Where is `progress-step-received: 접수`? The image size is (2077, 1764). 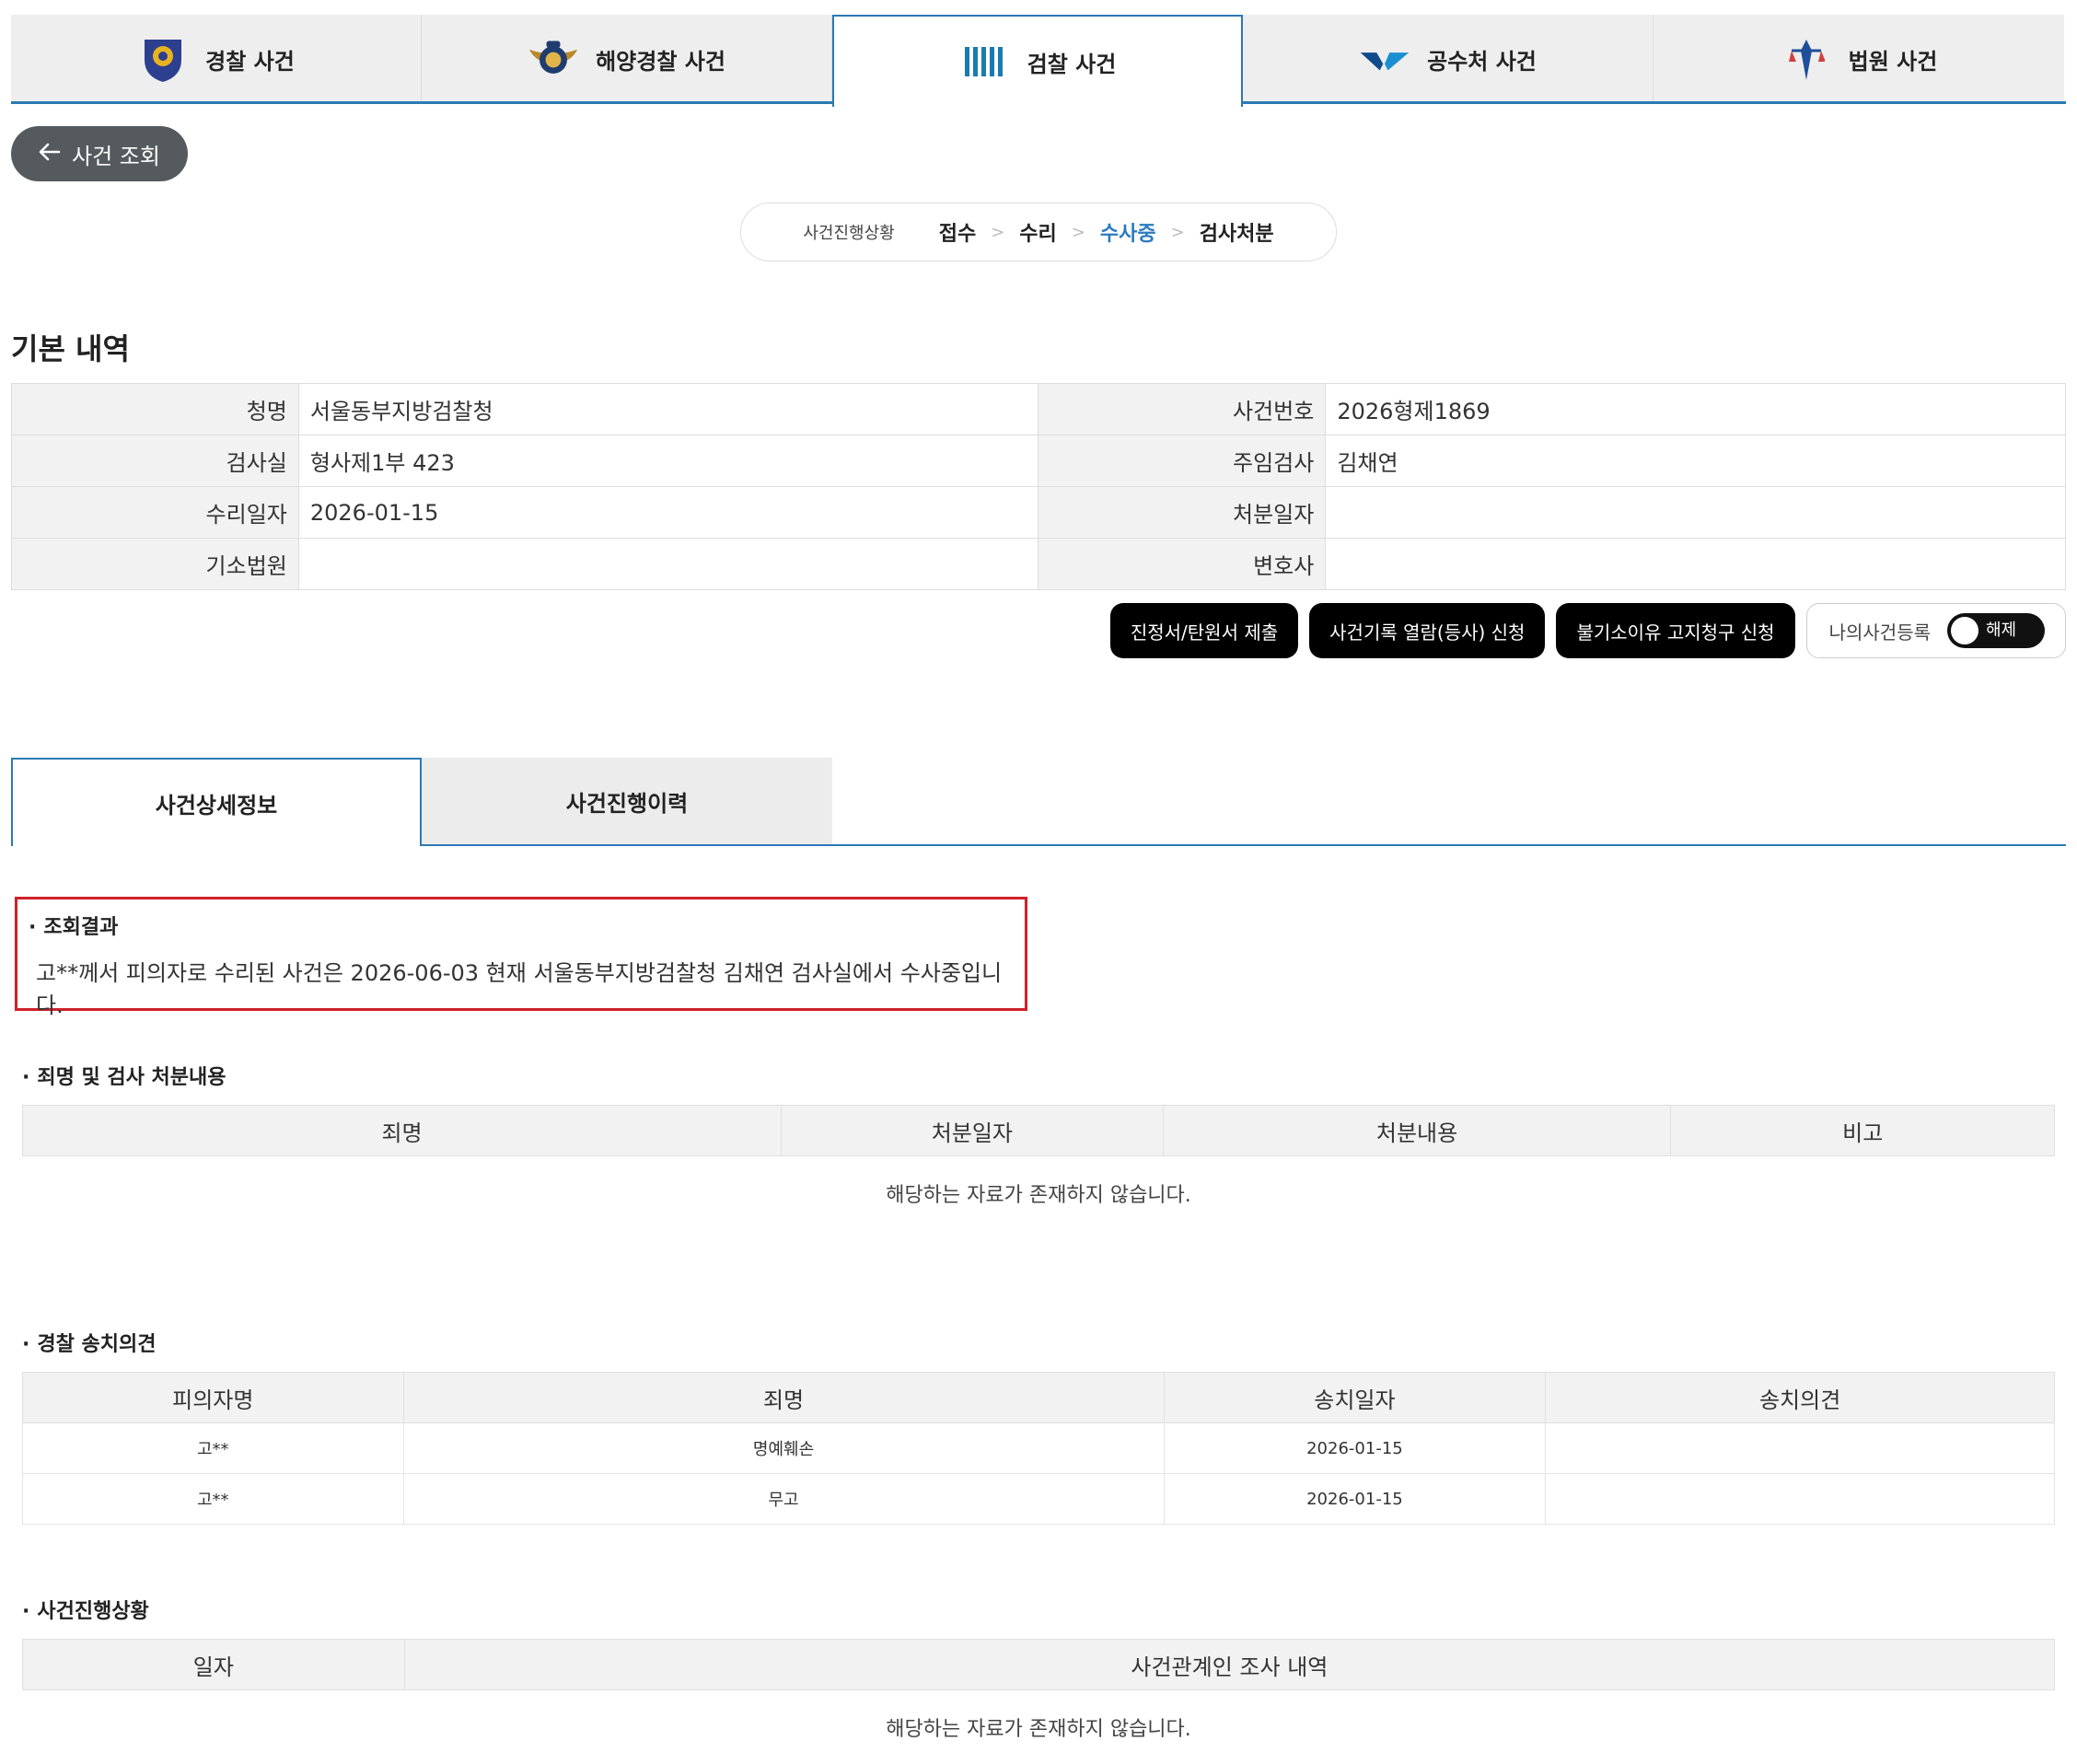
progress-step-received: 접수 is located at coordinates (957, 234).